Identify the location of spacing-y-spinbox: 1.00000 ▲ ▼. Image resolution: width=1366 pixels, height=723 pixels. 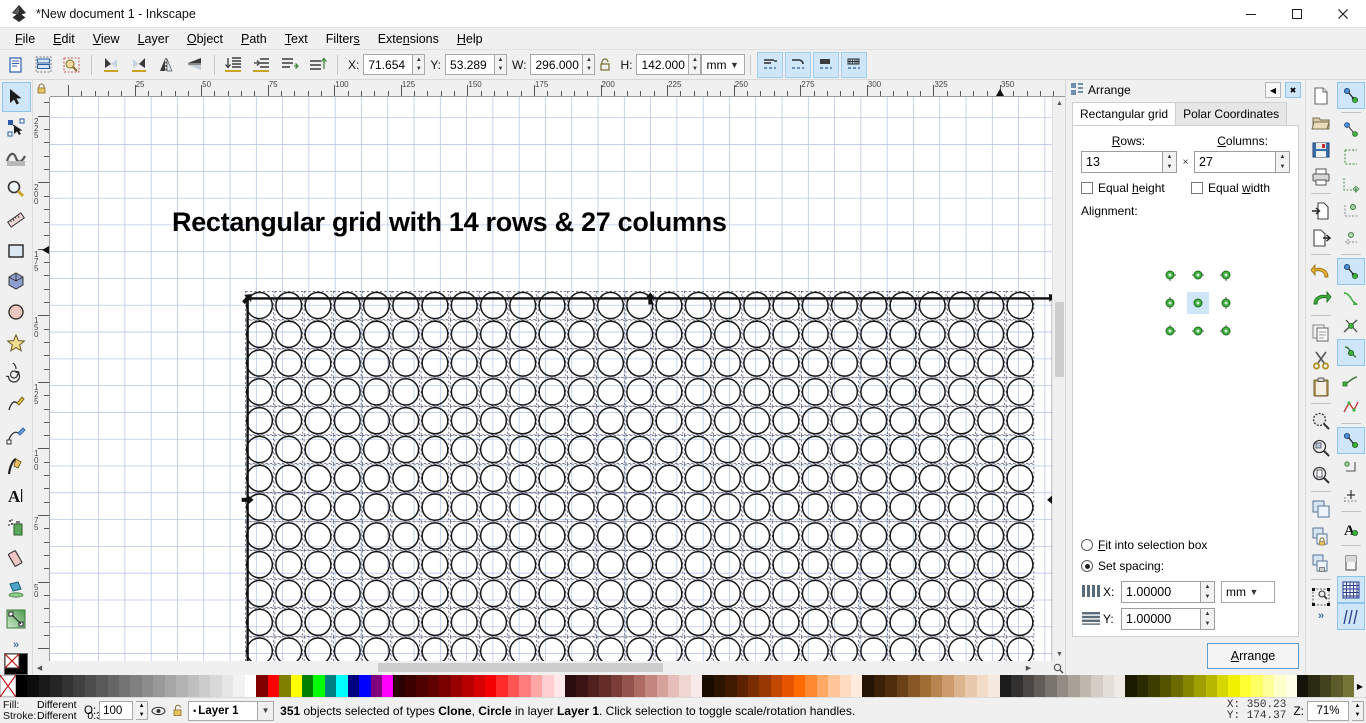
(1168, 619).